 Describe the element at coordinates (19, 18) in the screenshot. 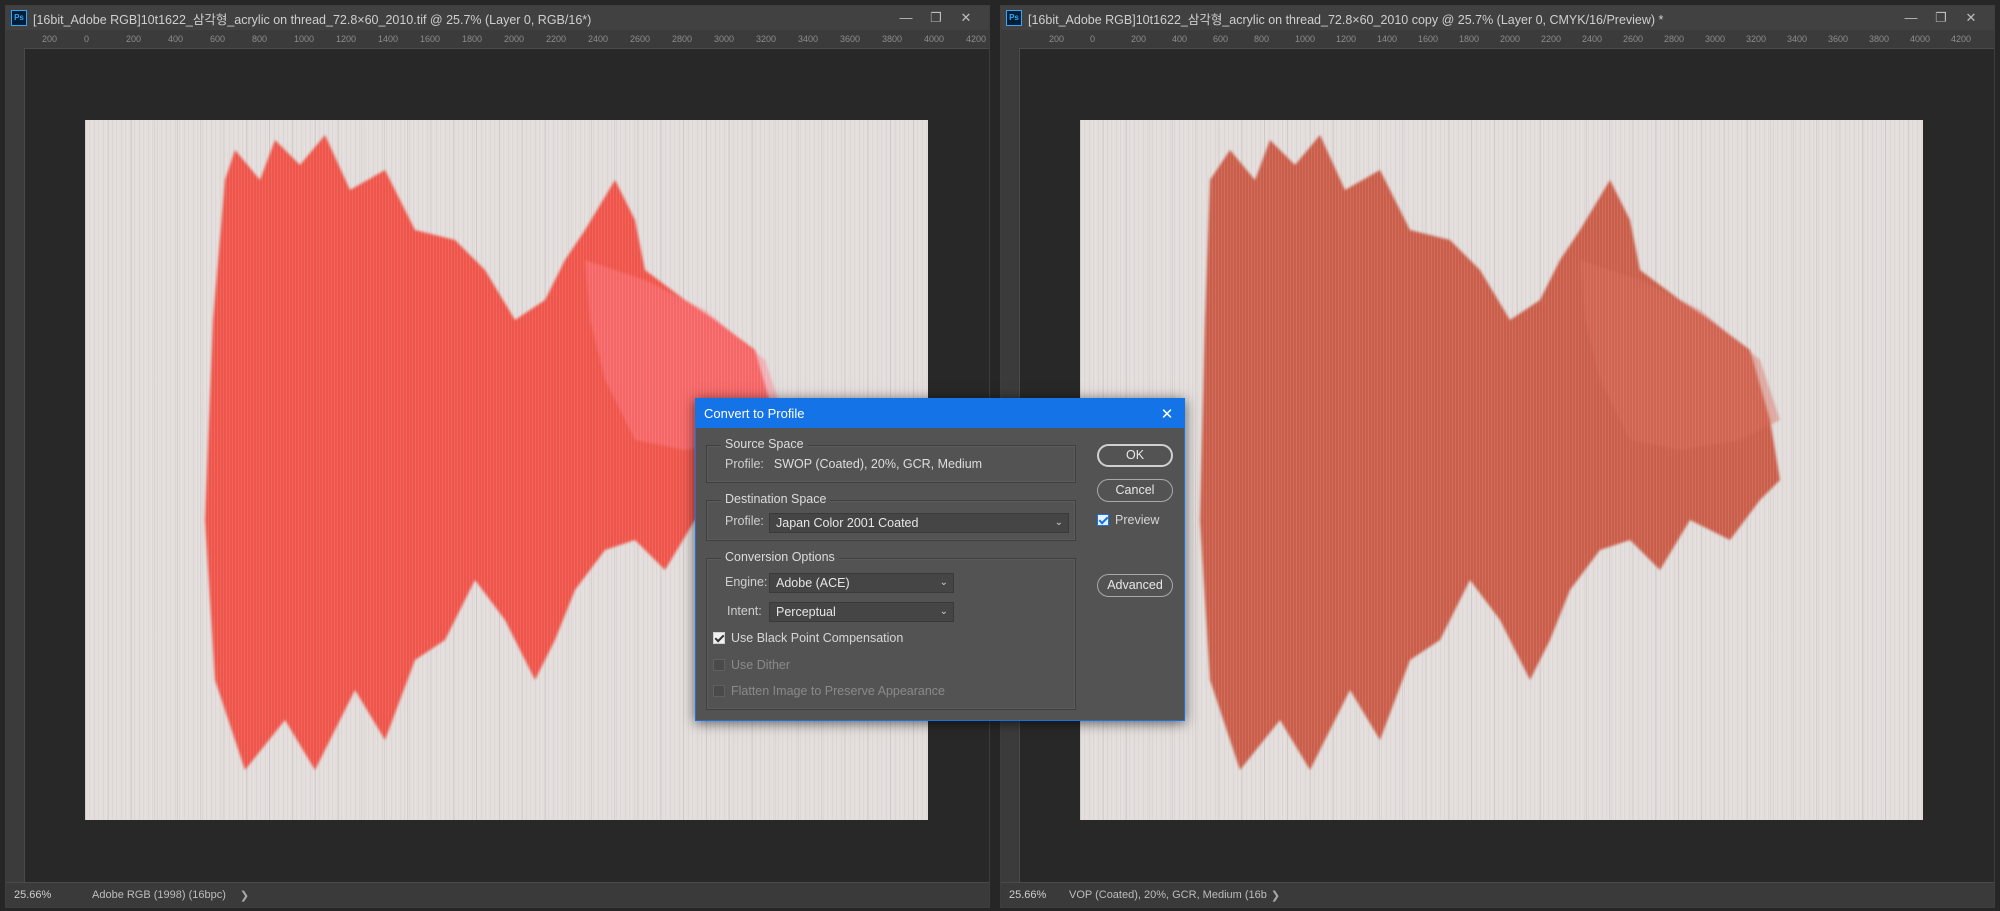

I see `photoshop-icon: Ps` at that location.